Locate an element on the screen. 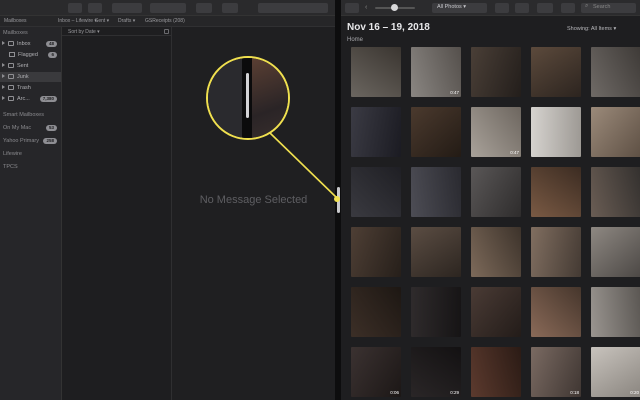 Image resolution: width=640 pixels, height=400 pixels. callout-line is located at coordinates (304, 167).